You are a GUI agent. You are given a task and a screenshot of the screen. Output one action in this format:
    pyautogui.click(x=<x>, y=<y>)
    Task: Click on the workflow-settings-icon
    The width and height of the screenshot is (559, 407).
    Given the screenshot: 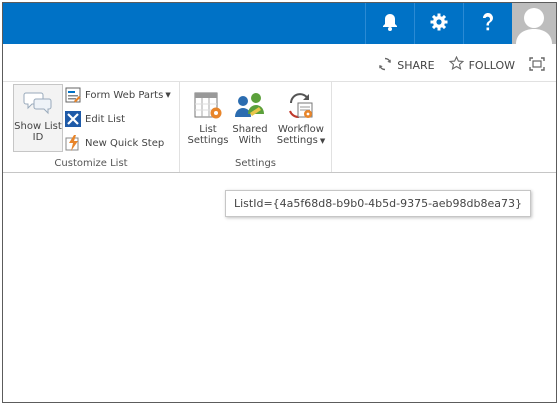 What is the action you would take?
    pyautogui.click(x=301, y=106)
    